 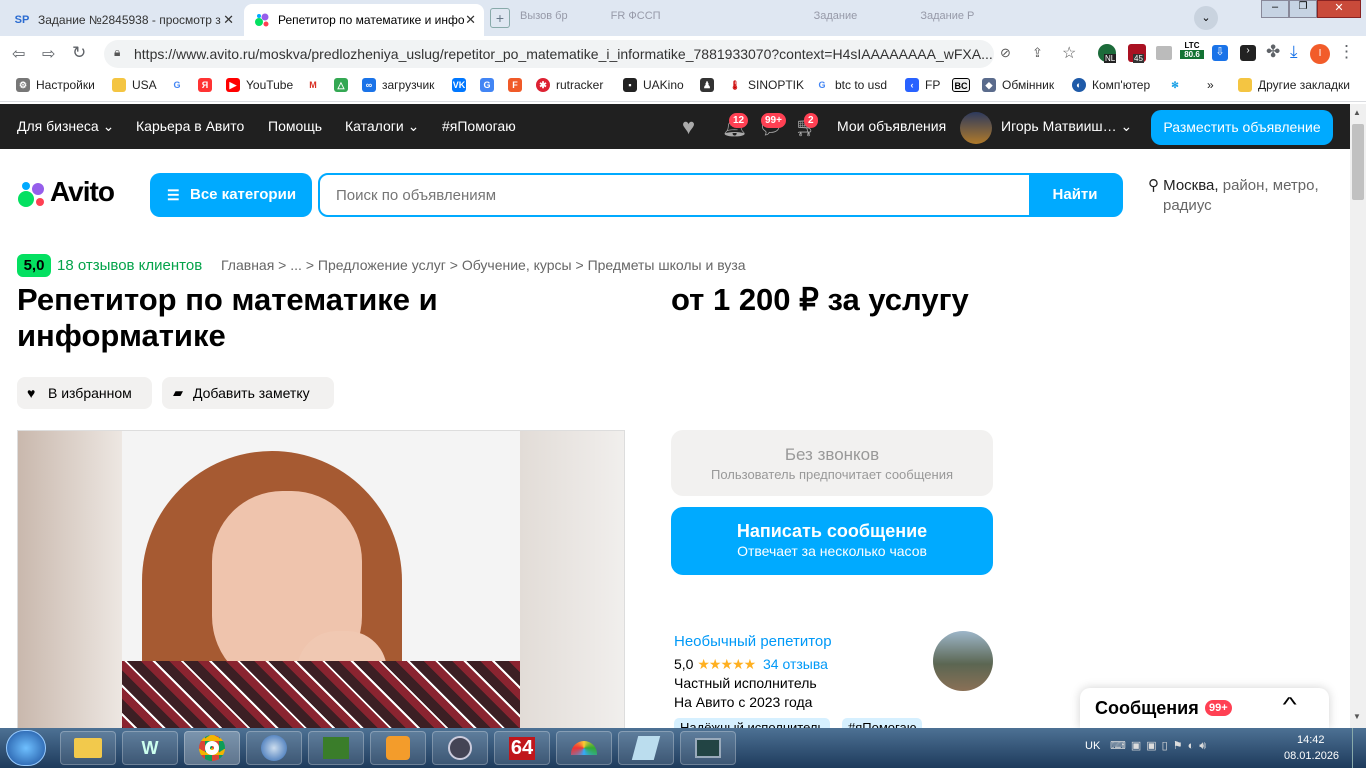 What do you see at coordinates (180, 85) in the screenshot?
I see `bookmark-google: G` at bounding box center [180, 85].